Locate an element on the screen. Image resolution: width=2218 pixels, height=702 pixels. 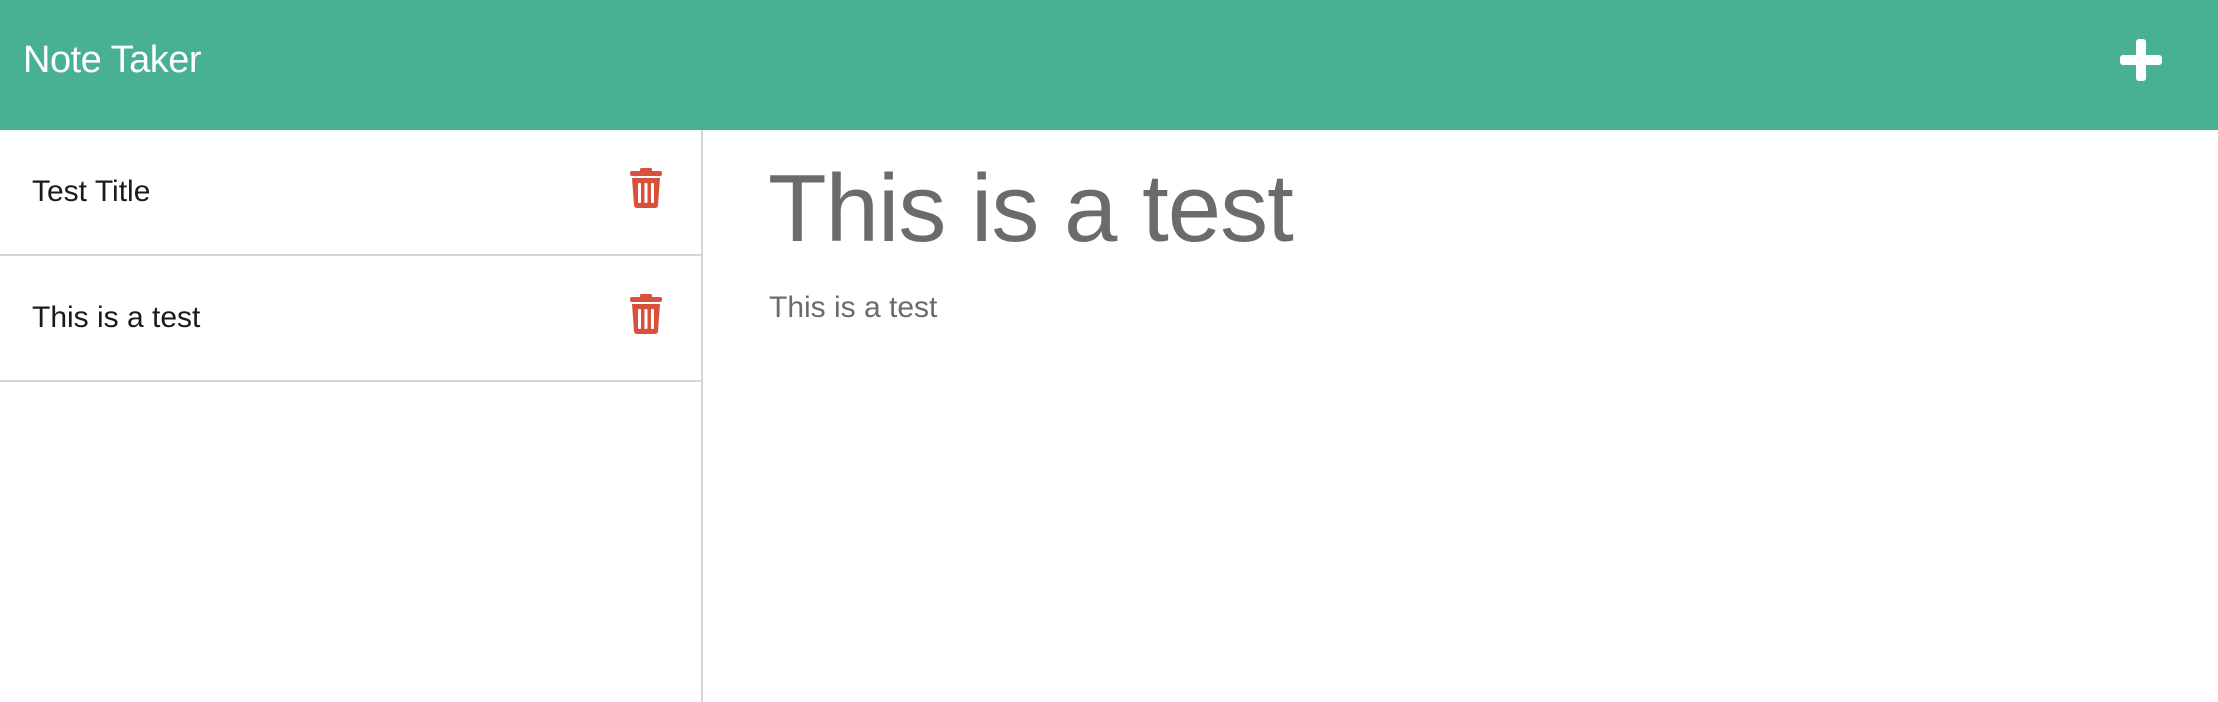
note-list-item: This is a test is located at coordinates (350, 319).